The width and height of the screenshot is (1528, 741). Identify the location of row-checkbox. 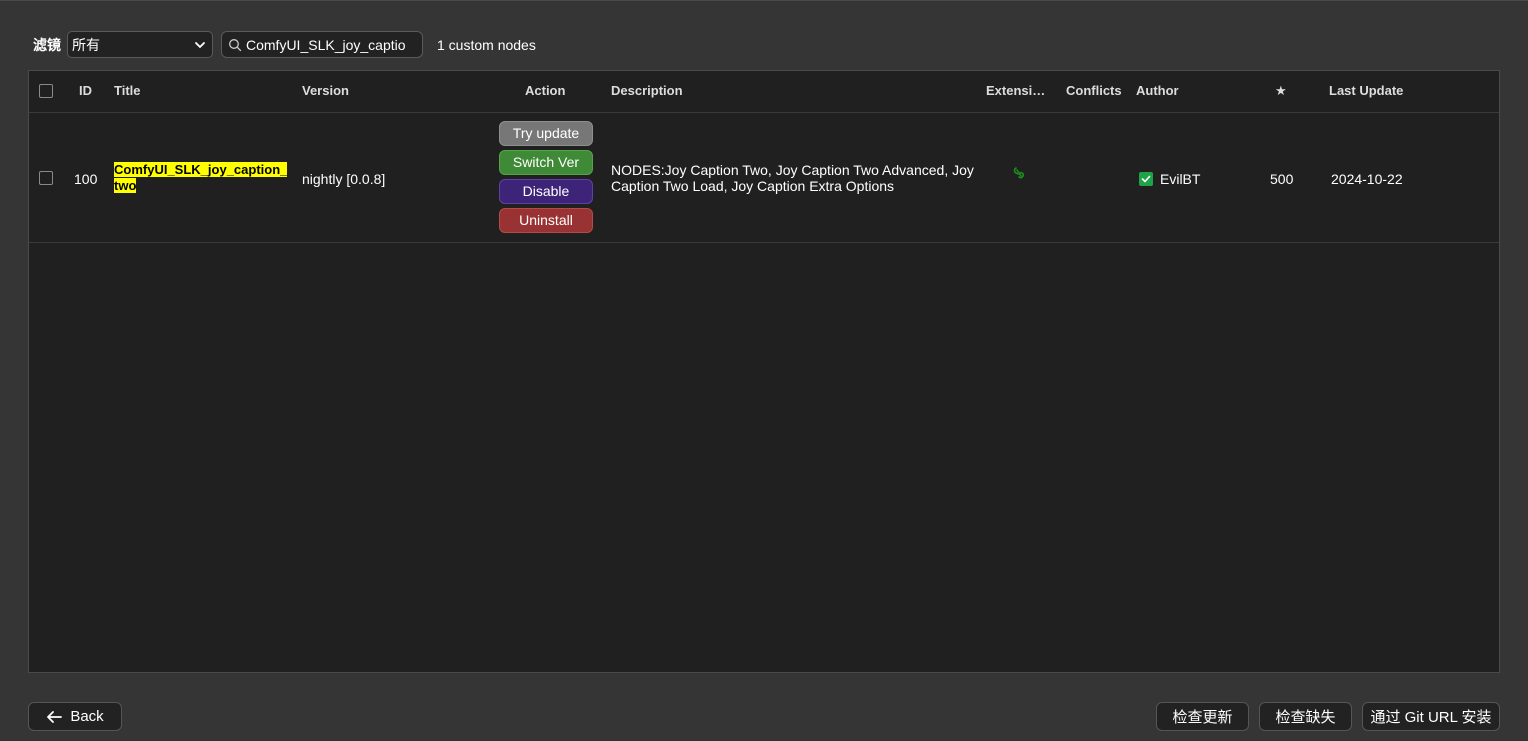
(46, 178).